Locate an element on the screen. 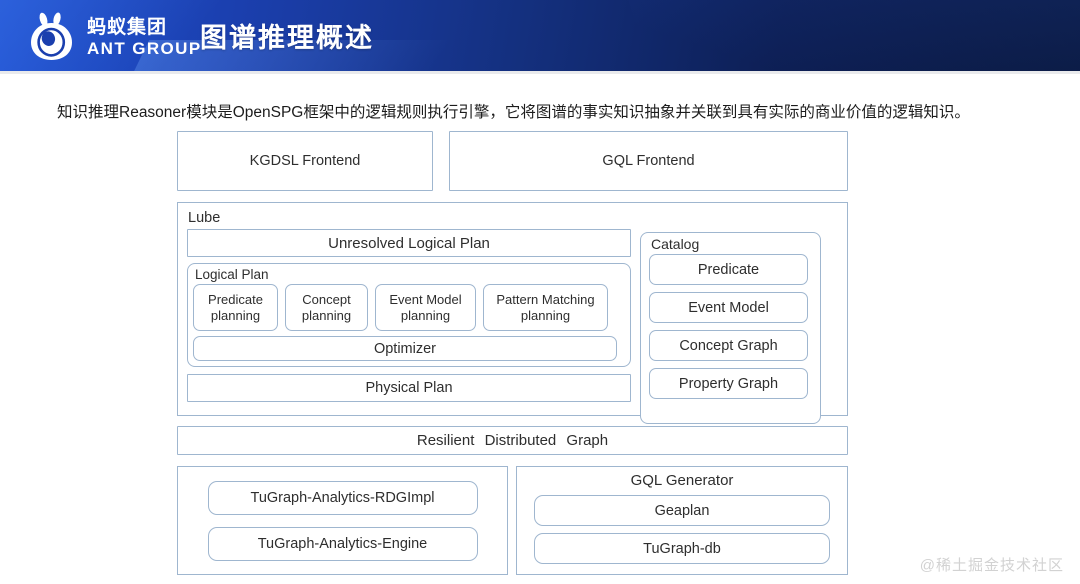 The image size is (1080, 584). page-header: 蚂蚁集团 ANT GROUP 图谱推理概述 is located at coordinates (540, 37).